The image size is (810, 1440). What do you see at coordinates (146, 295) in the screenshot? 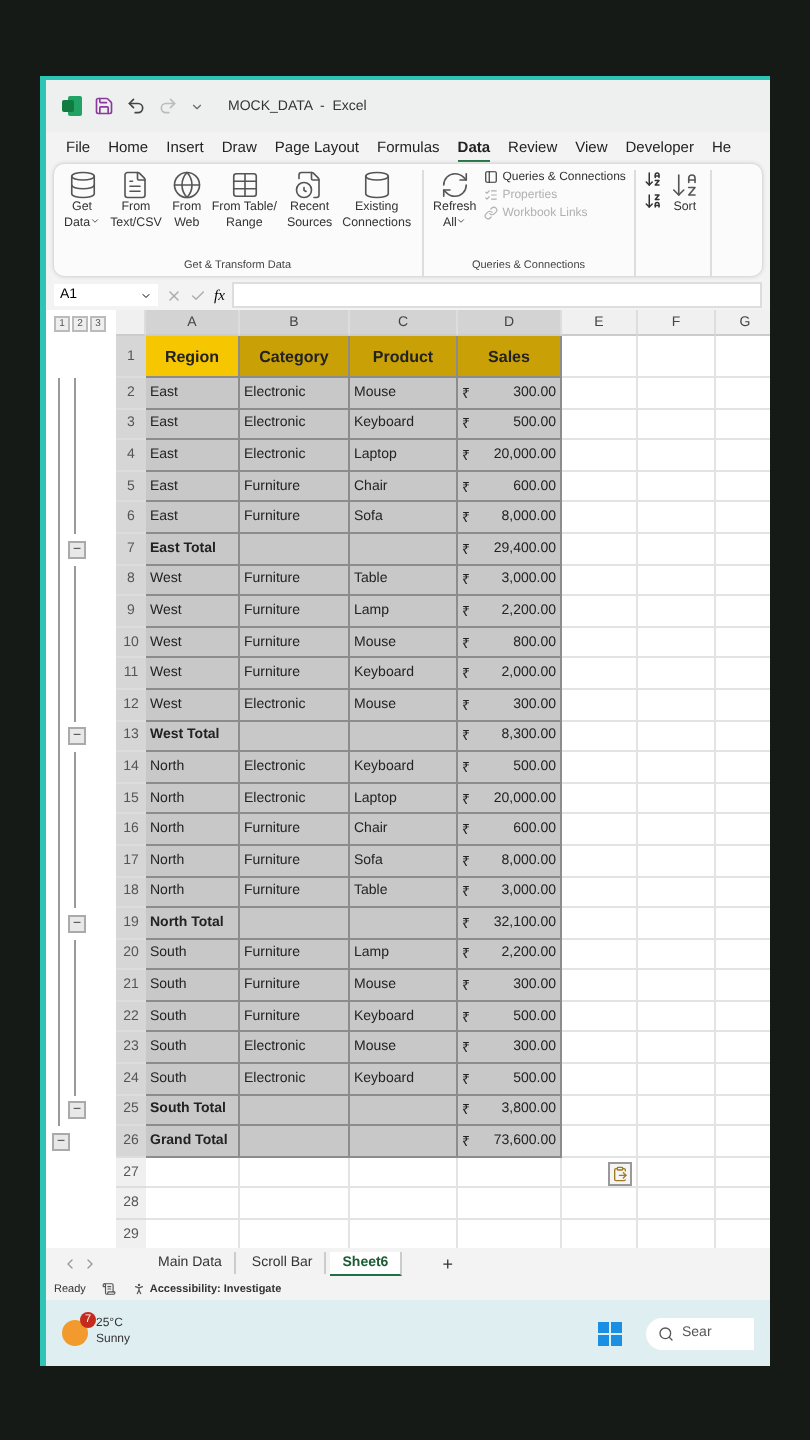
I see `caret-icon` at bounding box center [146, 295].